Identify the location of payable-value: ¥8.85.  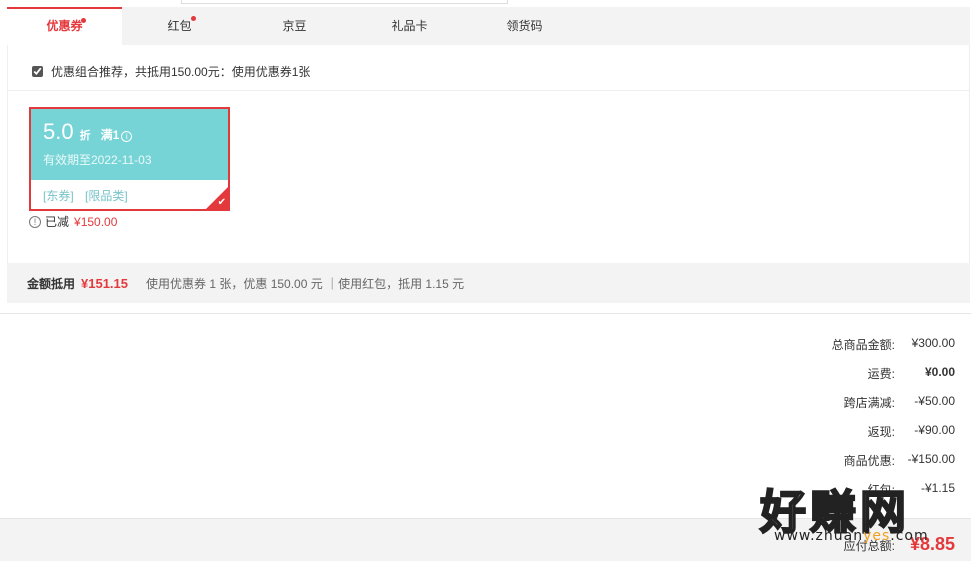
(932, 544).